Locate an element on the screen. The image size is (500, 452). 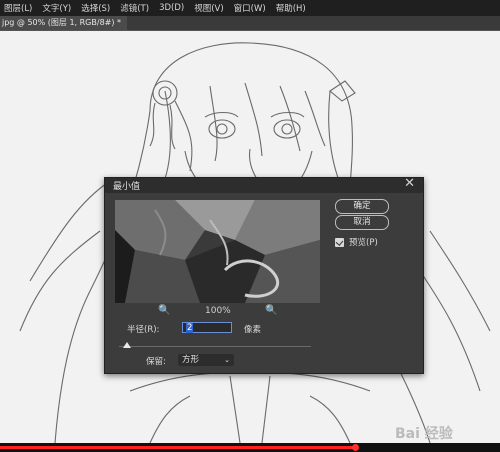
radius-label: 半径(R): is located at coordinates (143, 330).